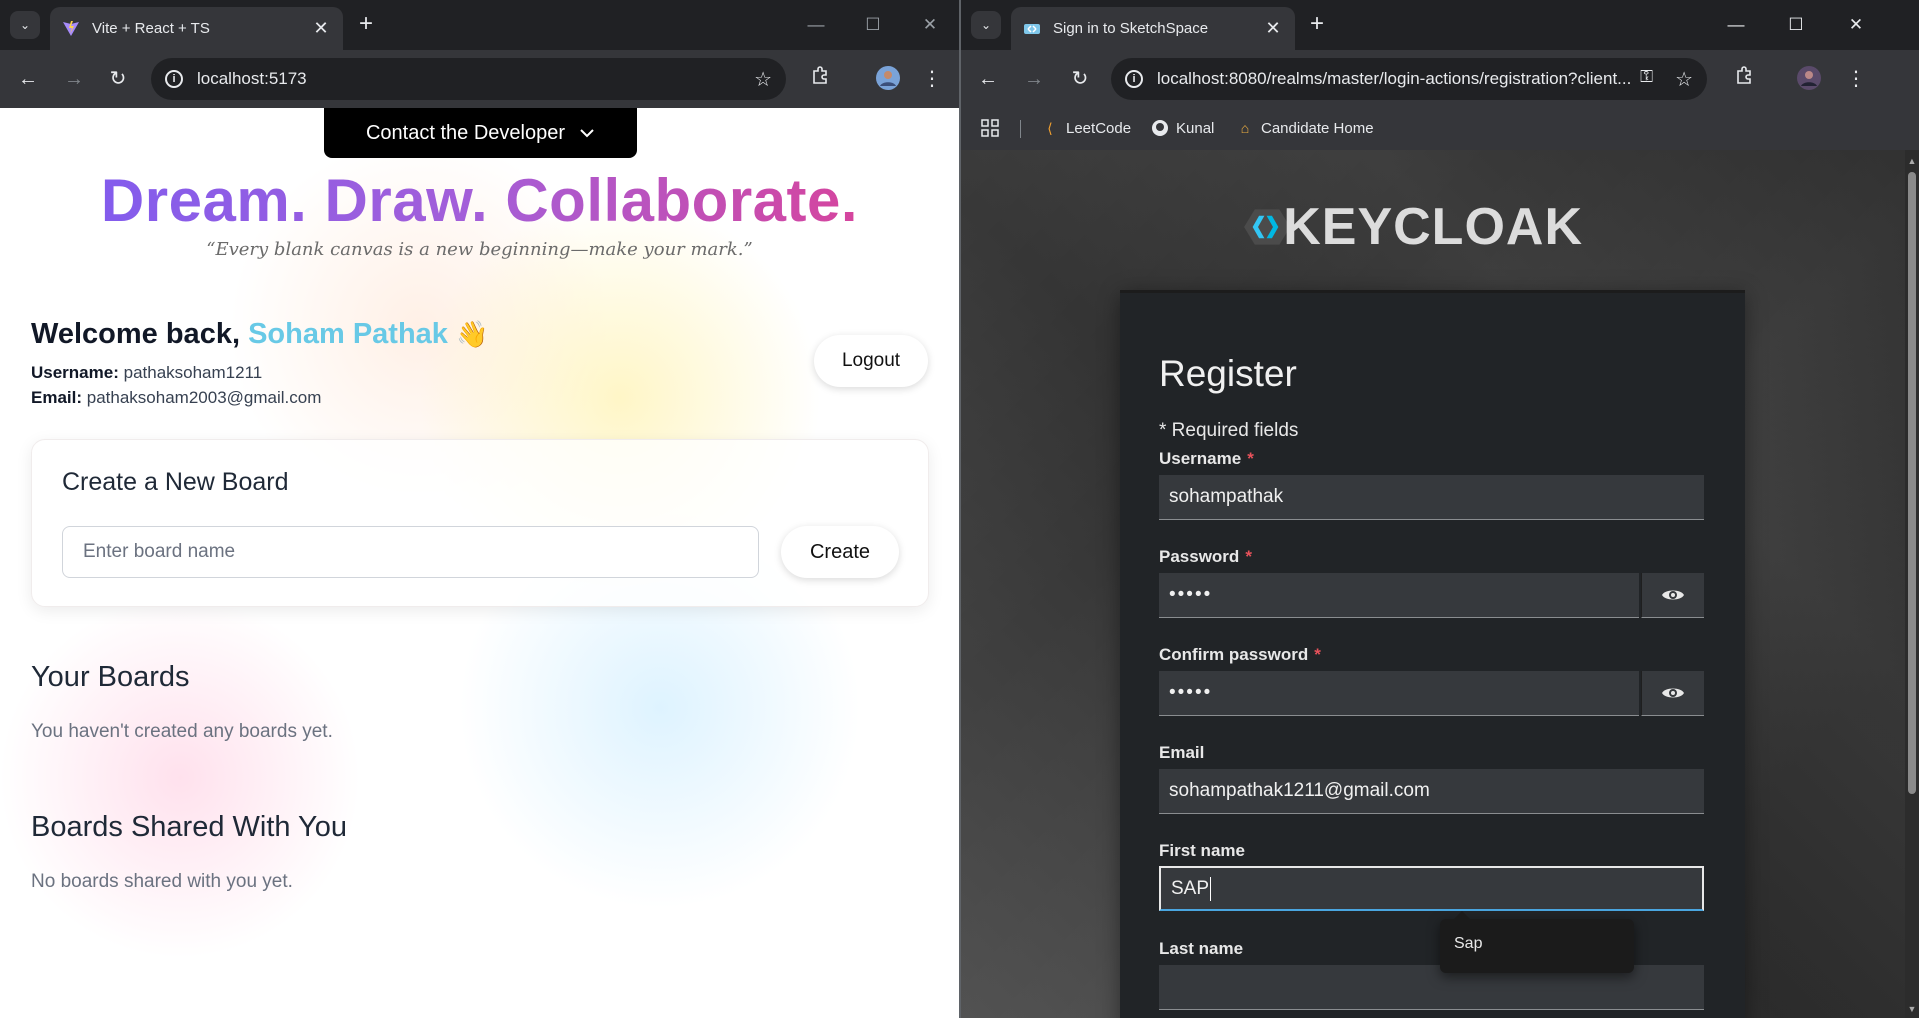  What do you see at coordinates (182, 731) in the screenshot?
I see `your-boards-empty: You haven't created any boards yet.` at bounding box center [182, 731].